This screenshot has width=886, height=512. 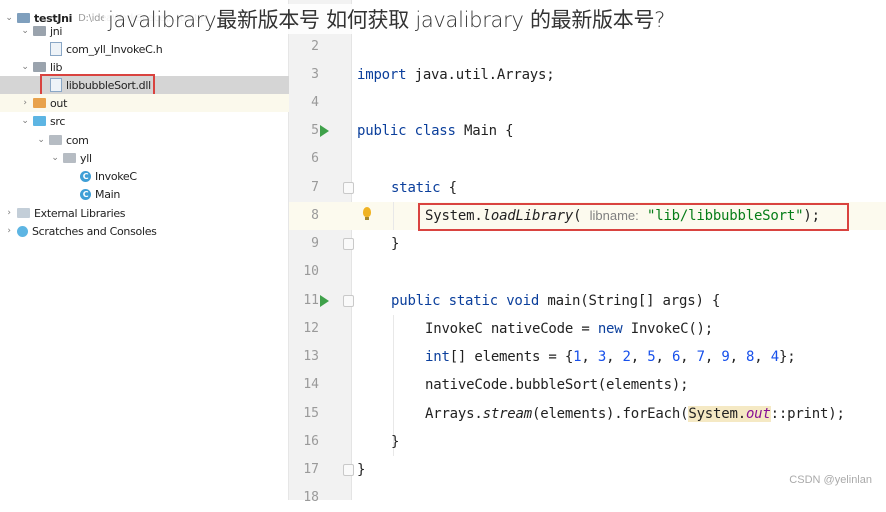 I want to click on tree-item-header-file: com_yll_InvokeC.h, so click(x=169, y=49).